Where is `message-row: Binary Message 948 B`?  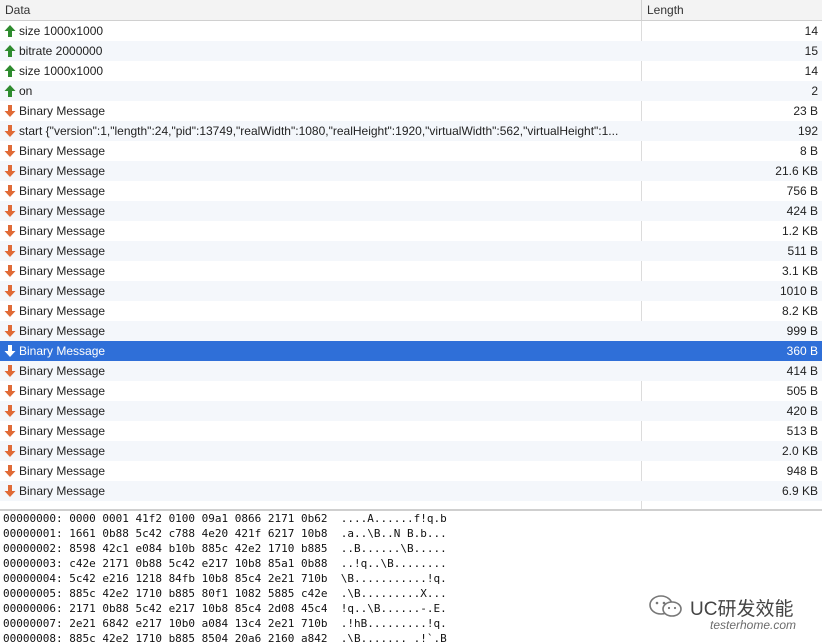
message-row: Binary Message 948 B is located at coordinates (411, 471).